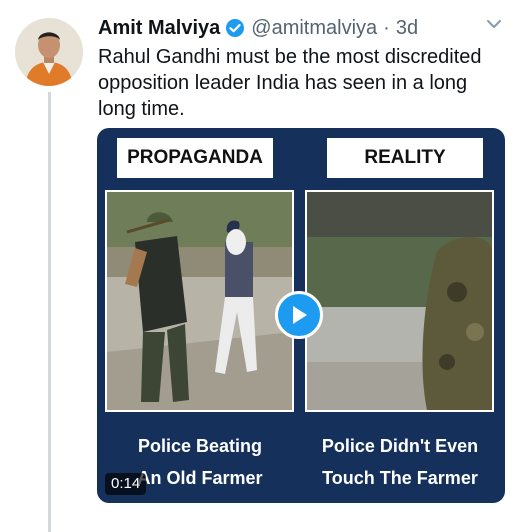  What do you see at coordinates (159, 28) in the screenshot?
I see `author-name: Amit Malviya` at bounding box center [159, 28].